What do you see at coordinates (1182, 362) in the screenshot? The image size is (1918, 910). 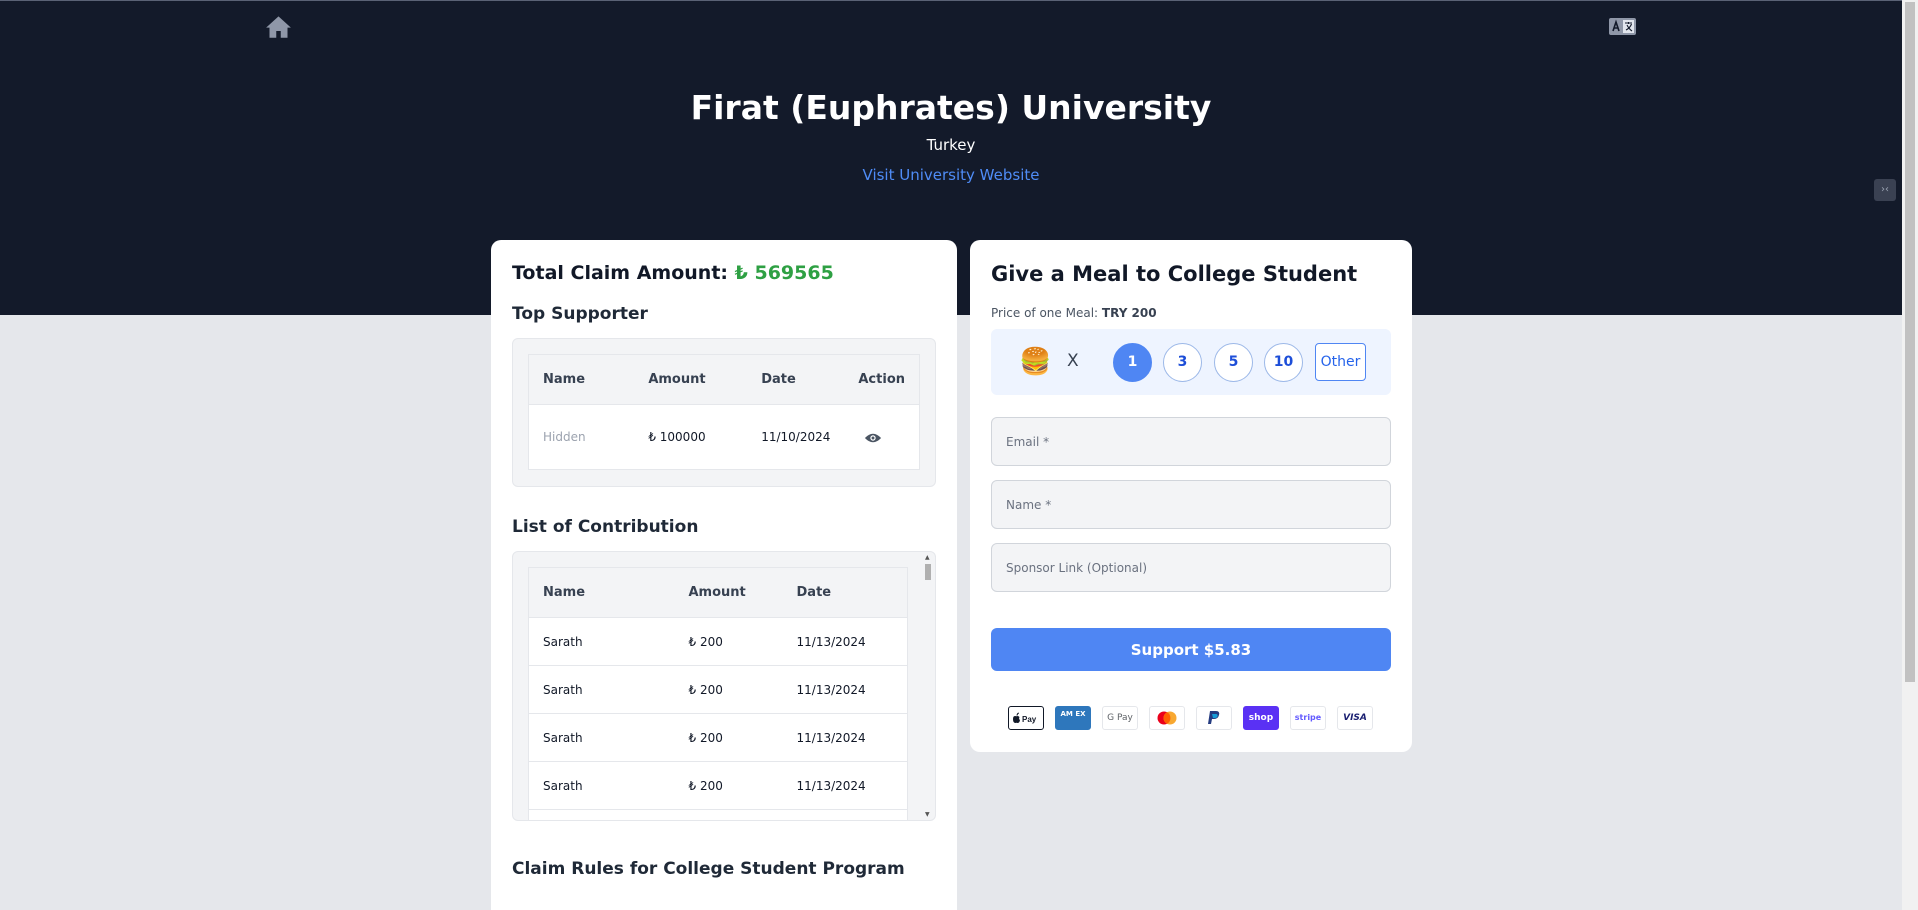 I see `quantity-option-3: 3` at bounding box center [1182, 362].